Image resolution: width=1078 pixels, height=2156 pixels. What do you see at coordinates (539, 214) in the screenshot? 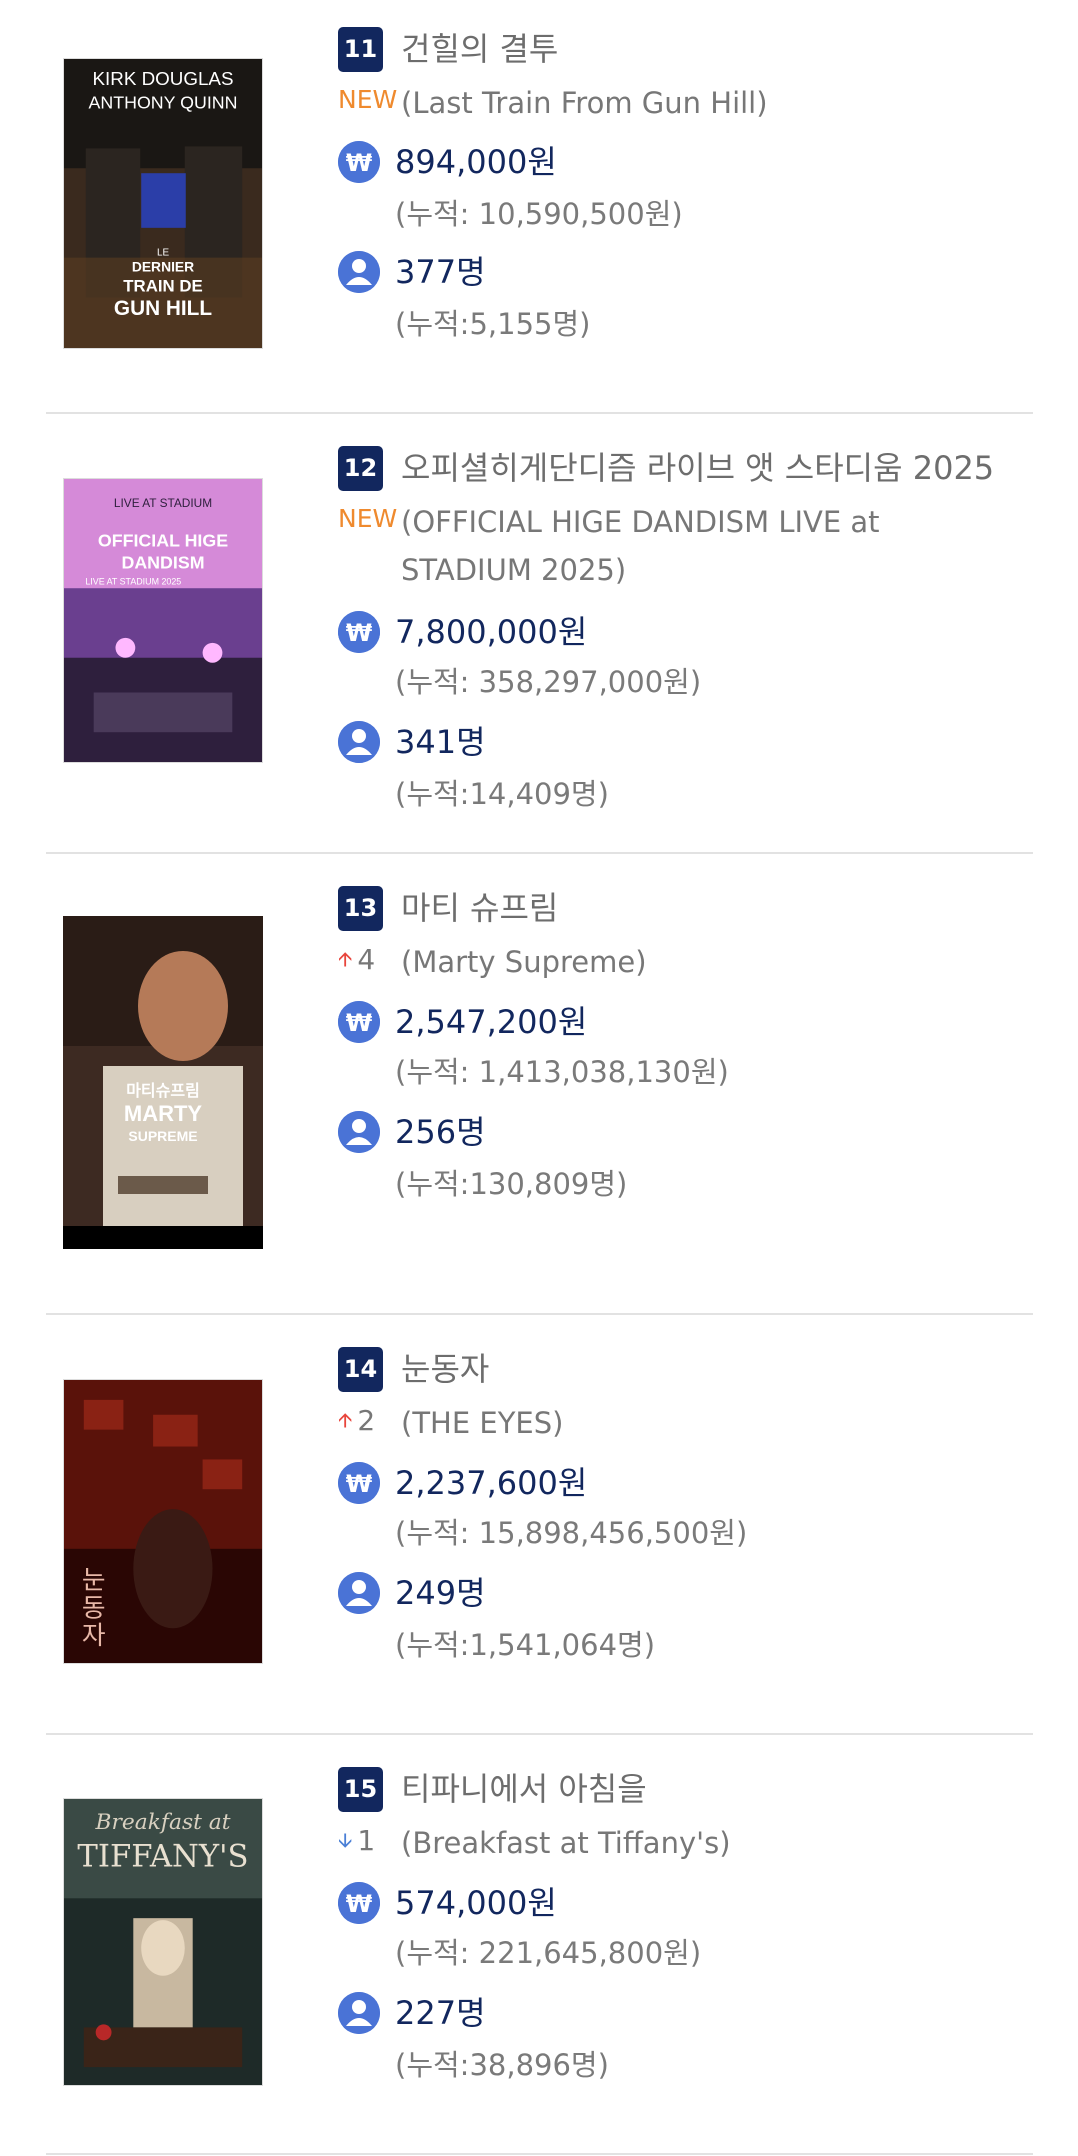
I see `cumulative-sales: (누적: 10,590,500원)` at bounding box center [539, 214].